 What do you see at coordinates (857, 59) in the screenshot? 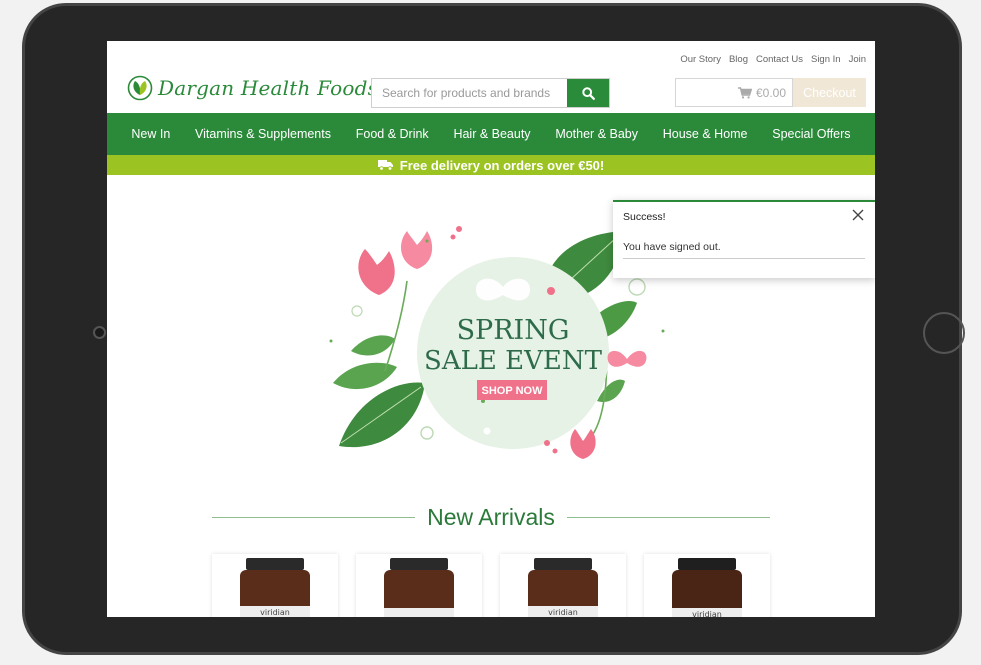
I see `link-join: Join` at bounding box center [857, 59].